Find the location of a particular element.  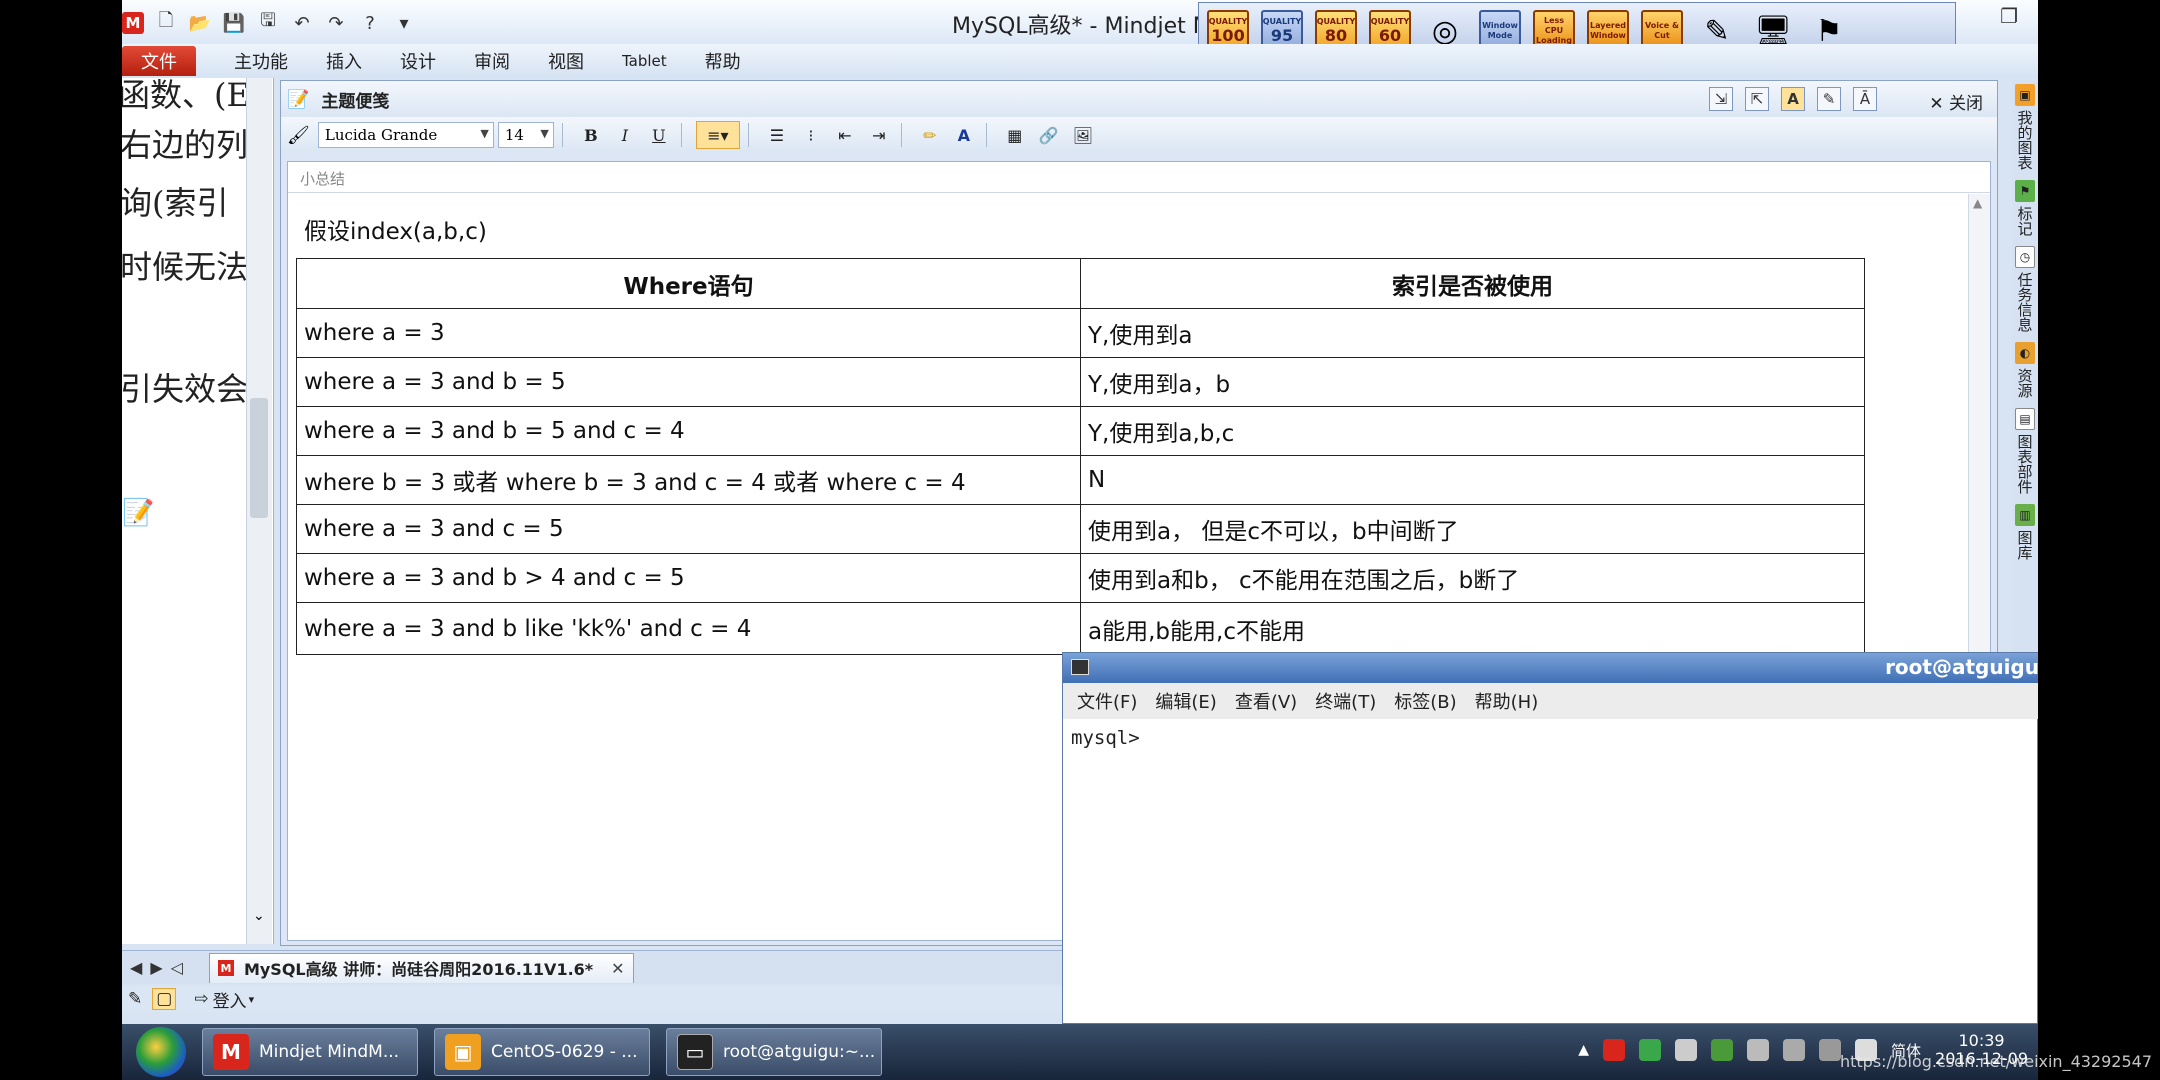

undo-icon: ↶ is located at coordinates (302, 23).